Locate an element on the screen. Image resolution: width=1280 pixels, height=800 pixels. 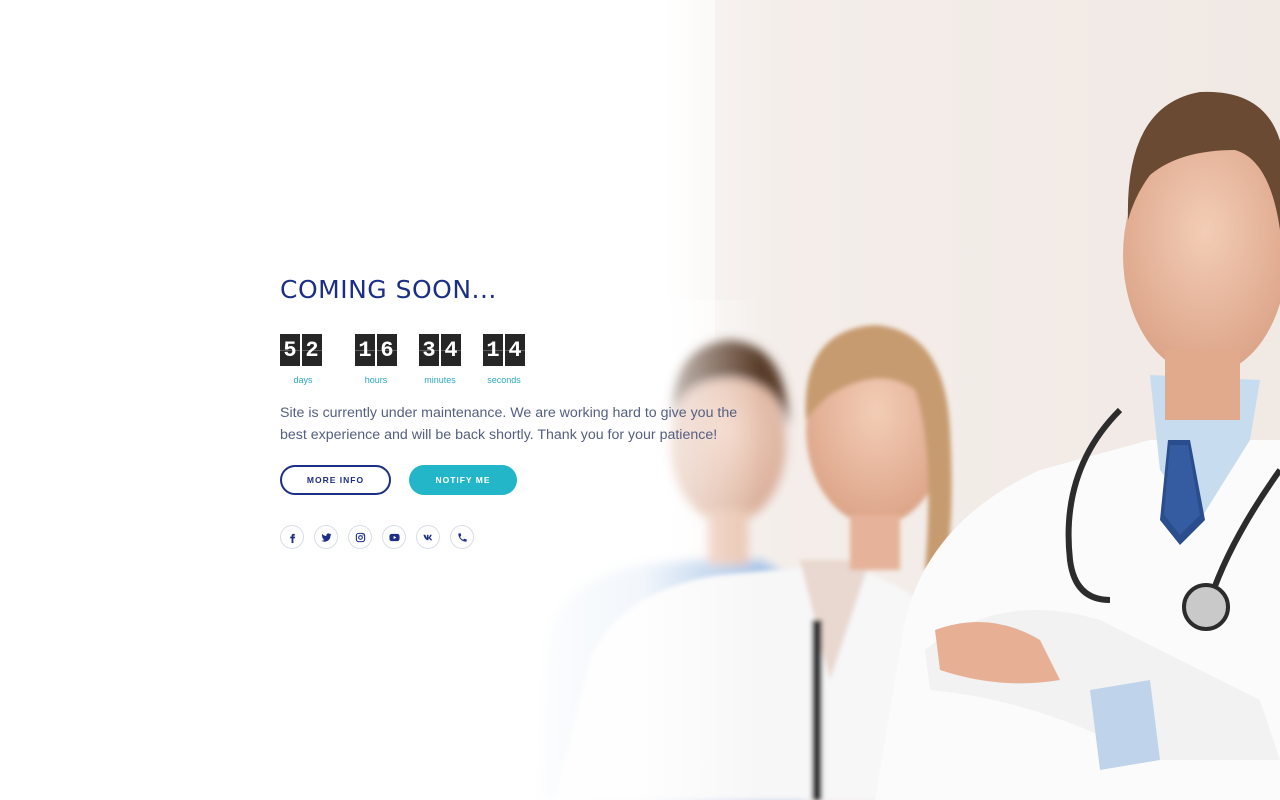
youtube-link is located at coordinates (394, 537).